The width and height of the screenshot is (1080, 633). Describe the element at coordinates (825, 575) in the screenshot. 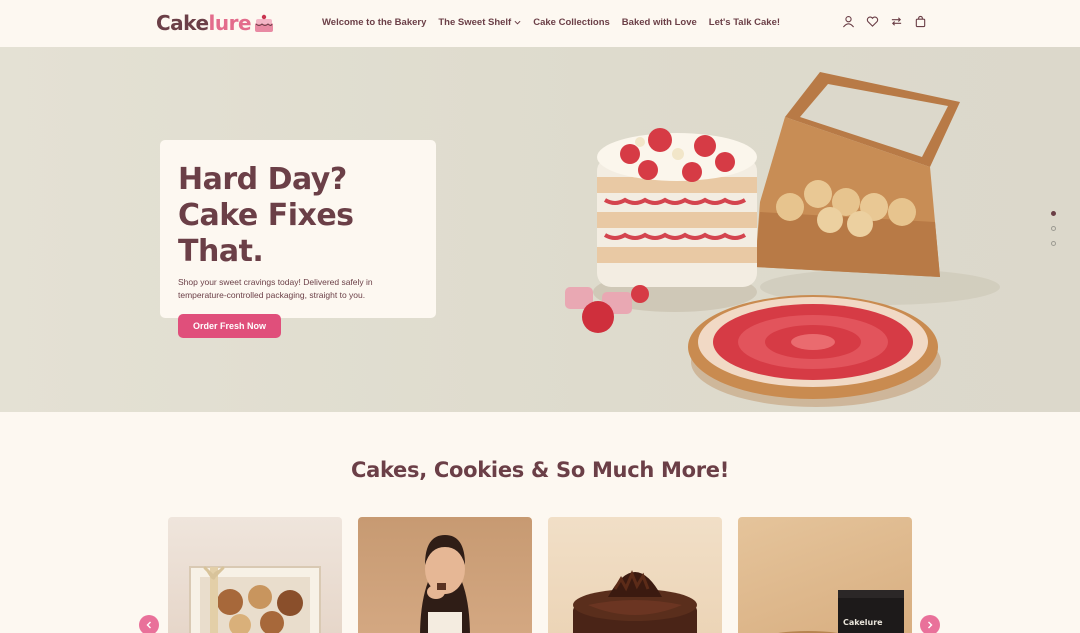

I see `product-card-brand-box: Cakelure` at that location.